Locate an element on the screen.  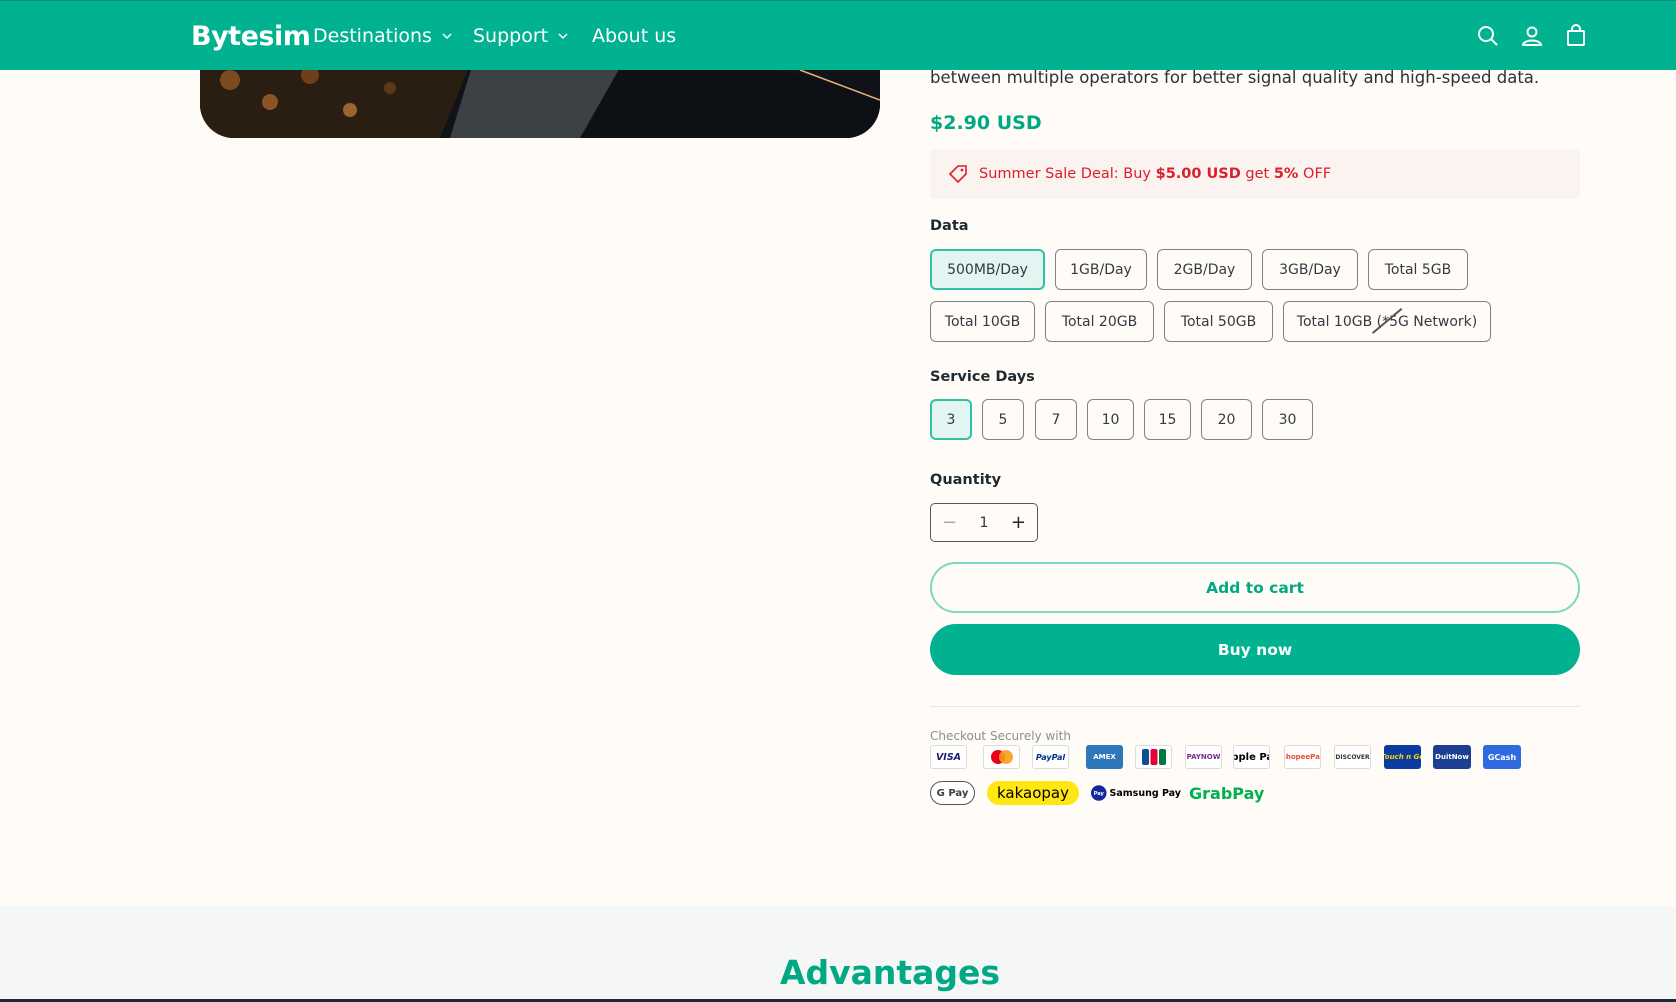
nav-support-label: Support is located at coordinates (511, 36).